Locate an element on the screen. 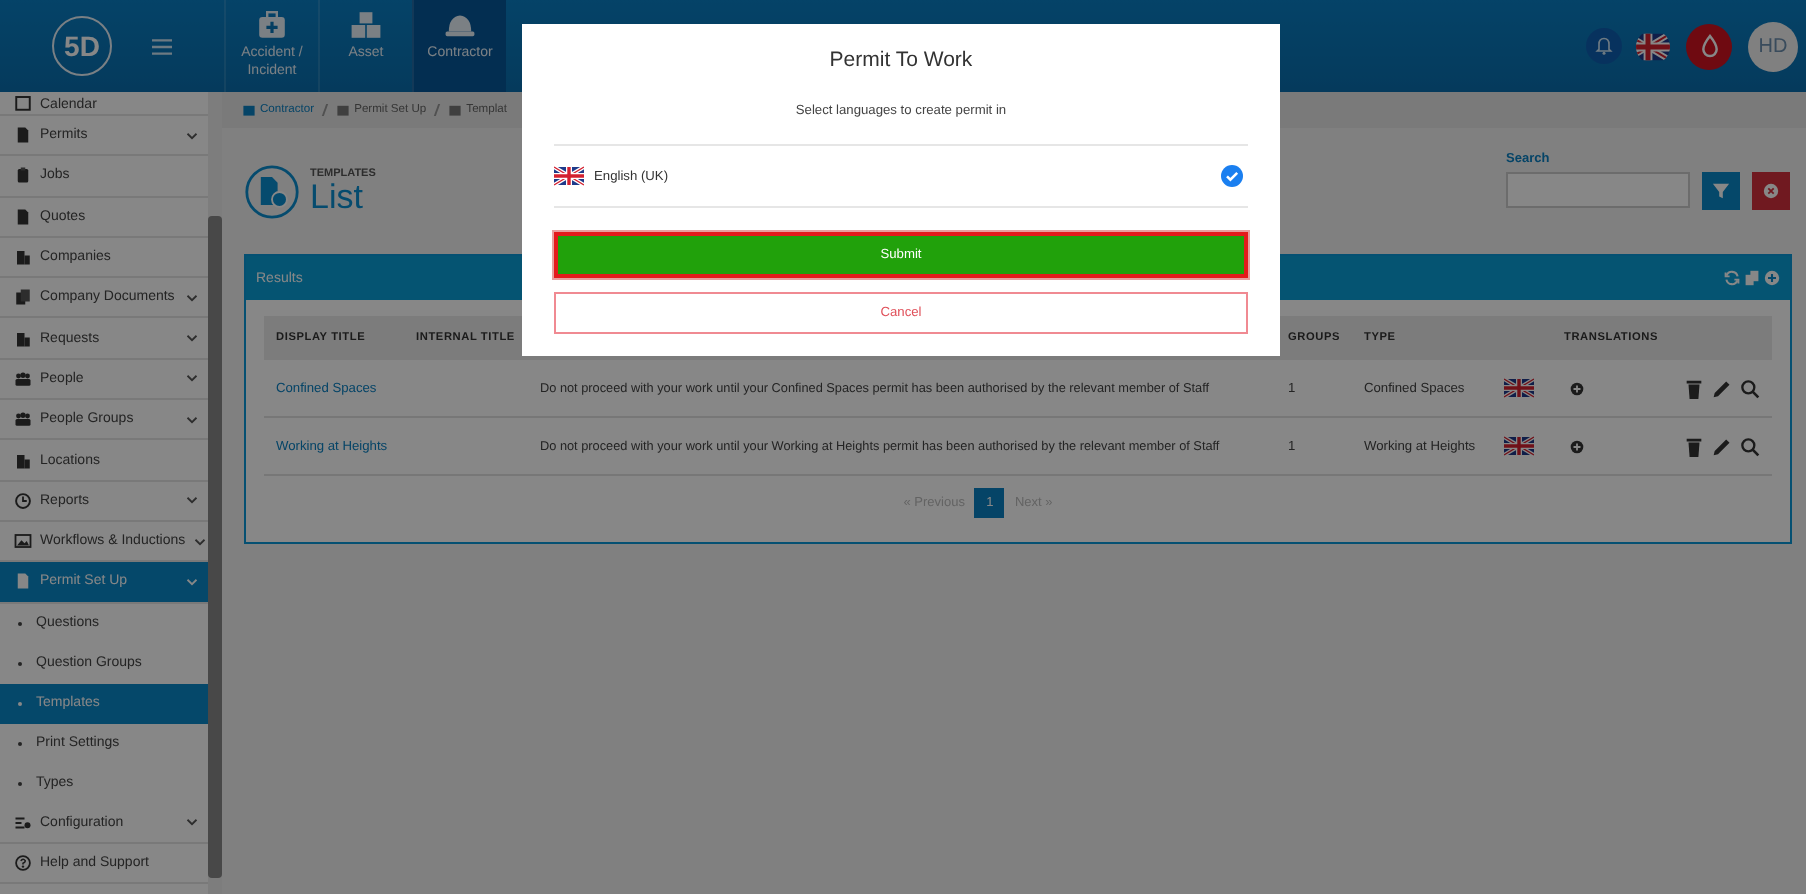 The width and height of the screenshot is (1806, 894). clock-icon is located at coordinates (23, 500).